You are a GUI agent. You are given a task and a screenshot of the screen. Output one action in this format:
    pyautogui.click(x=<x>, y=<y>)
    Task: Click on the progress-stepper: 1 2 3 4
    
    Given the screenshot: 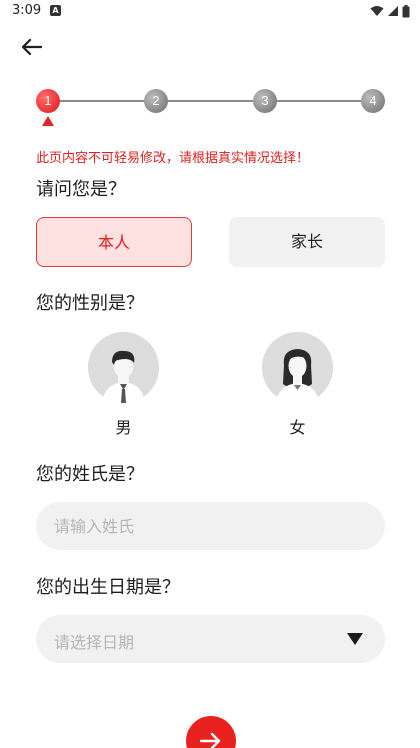 What is the action you would take?
    pyautogui.click(x=211, y=108)
    